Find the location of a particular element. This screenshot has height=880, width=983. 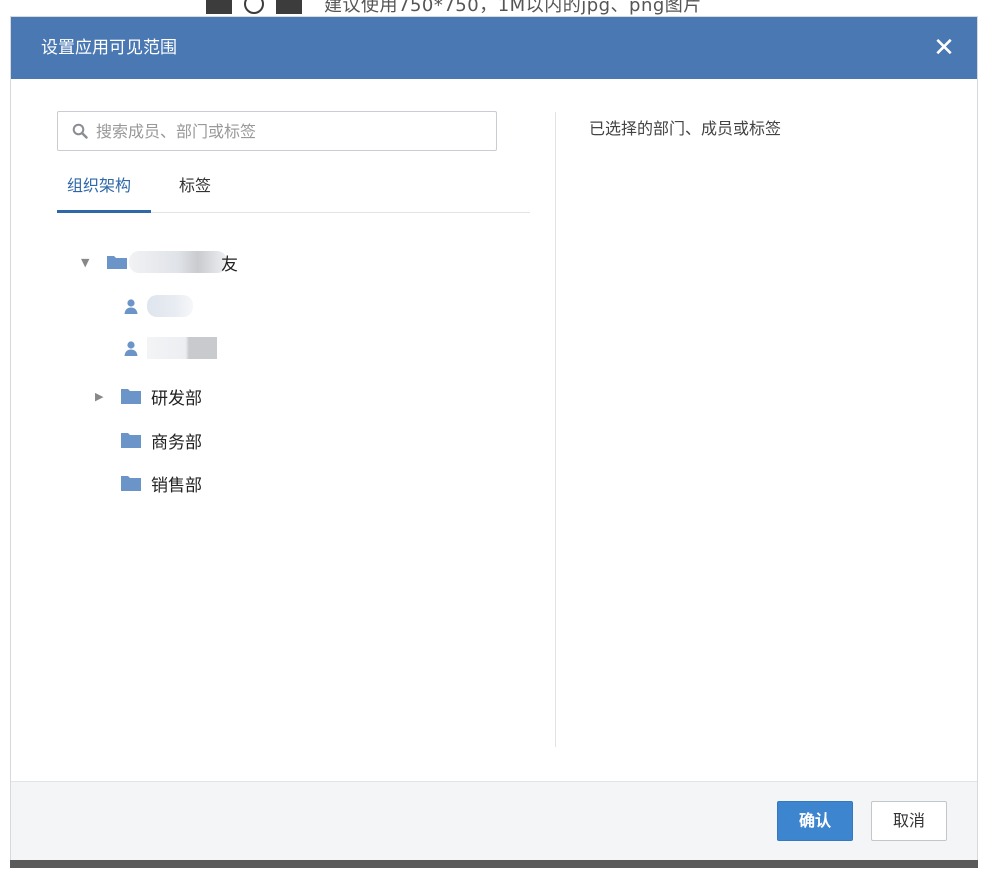

tree-node-label: 商务部 is located at coordinates (176, 442).